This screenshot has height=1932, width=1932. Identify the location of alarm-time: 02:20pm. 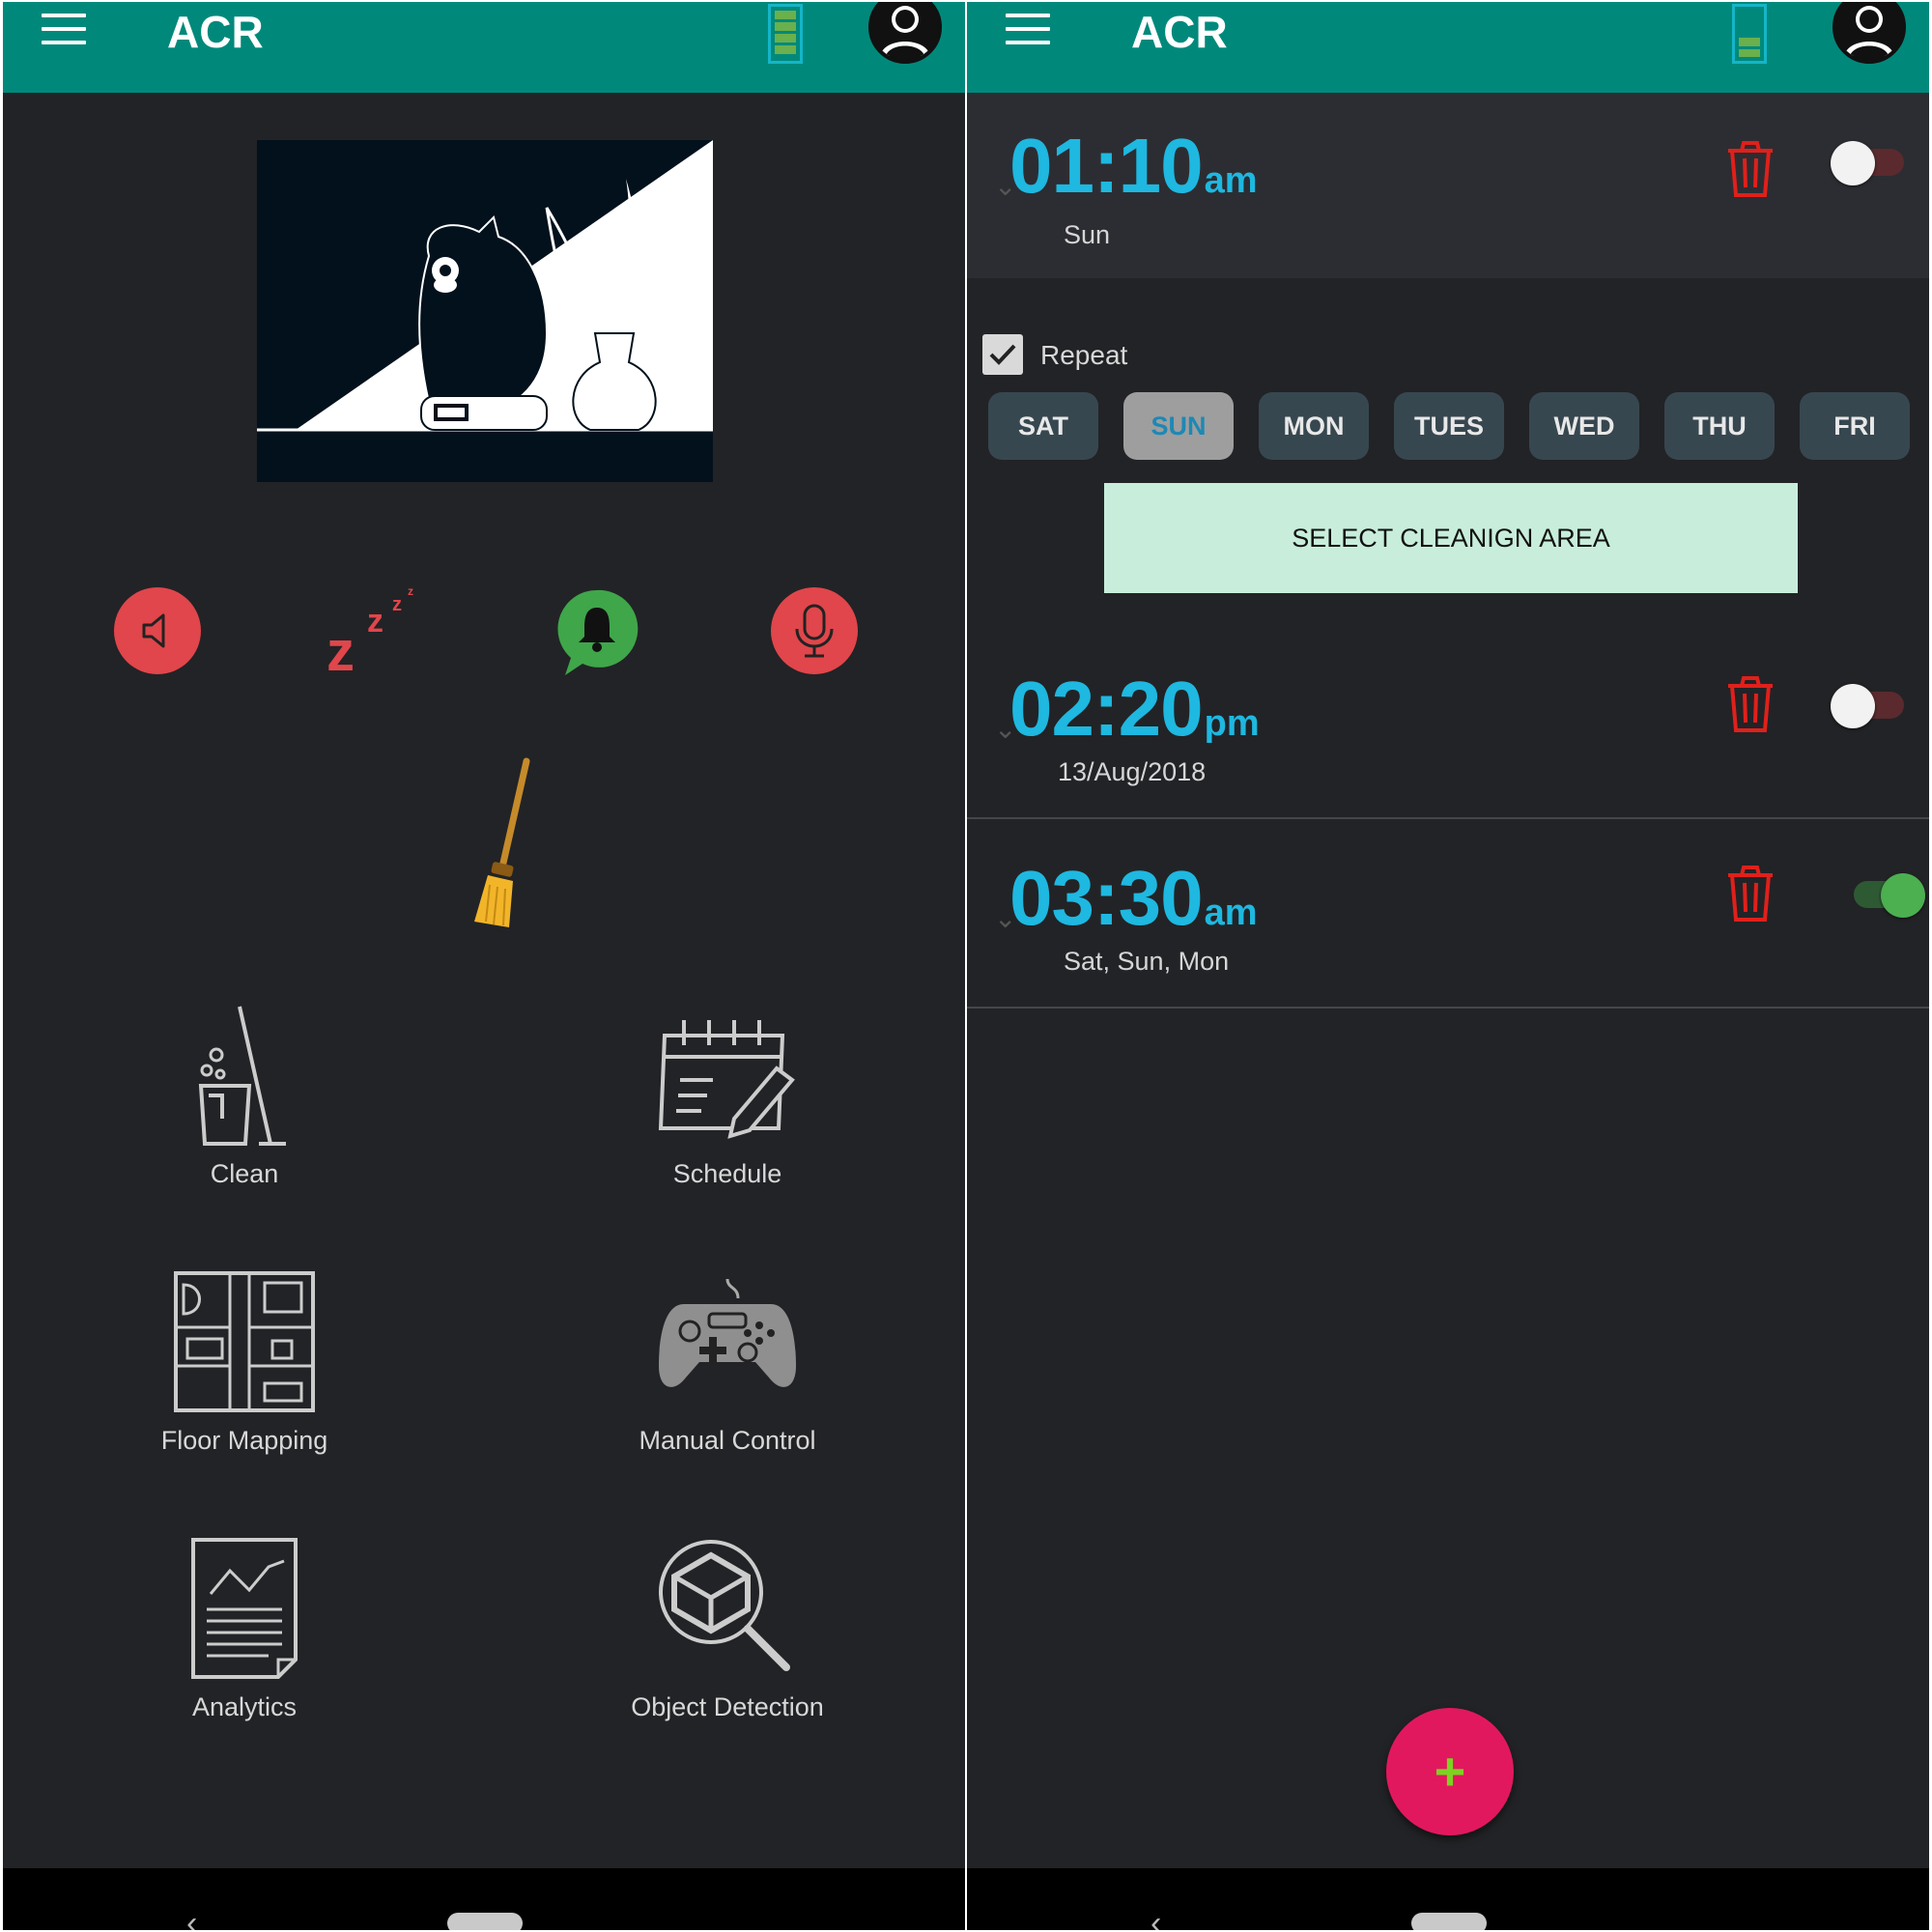
(1134, 709).